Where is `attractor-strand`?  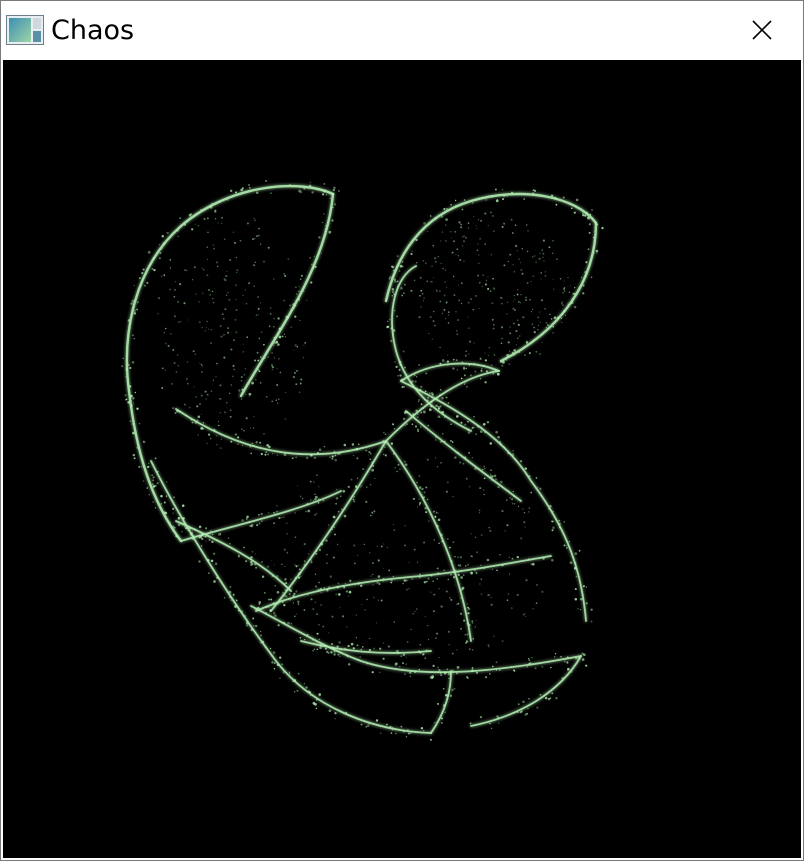 attractor-strand is located at coordinates (328, 526).